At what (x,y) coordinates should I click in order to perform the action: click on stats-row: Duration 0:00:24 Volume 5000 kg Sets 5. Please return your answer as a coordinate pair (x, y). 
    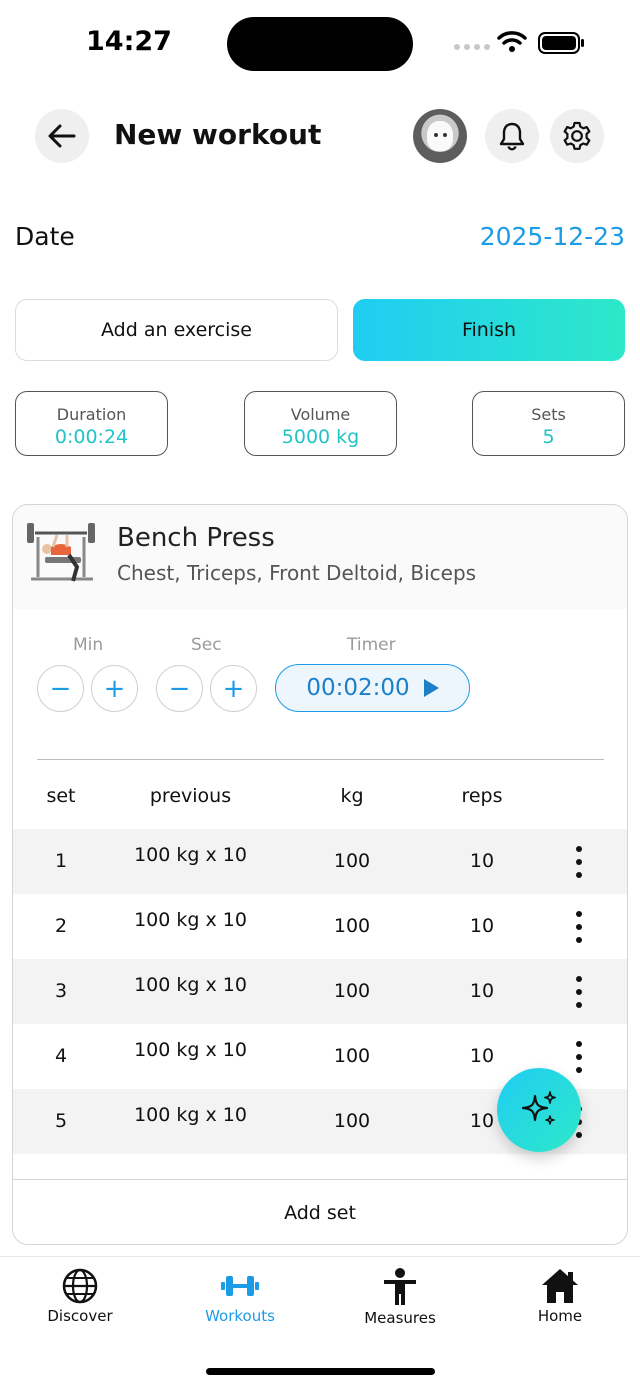
    Looking at the image, I should click on (320, 424).